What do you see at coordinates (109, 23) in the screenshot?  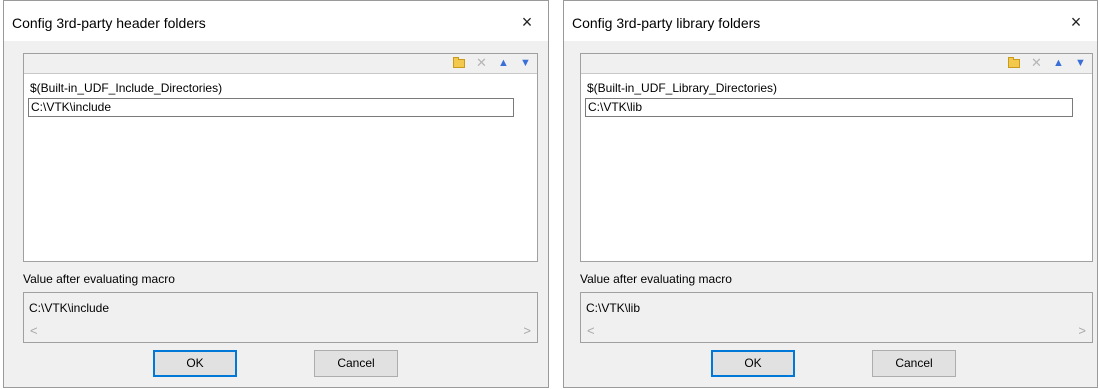 I see `dialog-title: Config 3rd-party header folders` at bounding box center [109, 23].